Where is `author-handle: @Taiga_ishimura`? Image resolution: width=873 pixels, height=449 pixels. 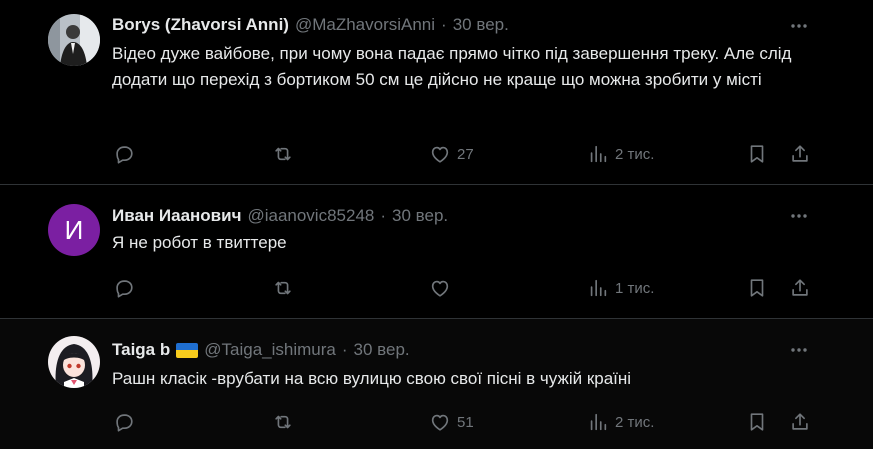
author-handle: @Taiga_ishimura is located at coordinates (270, 350).